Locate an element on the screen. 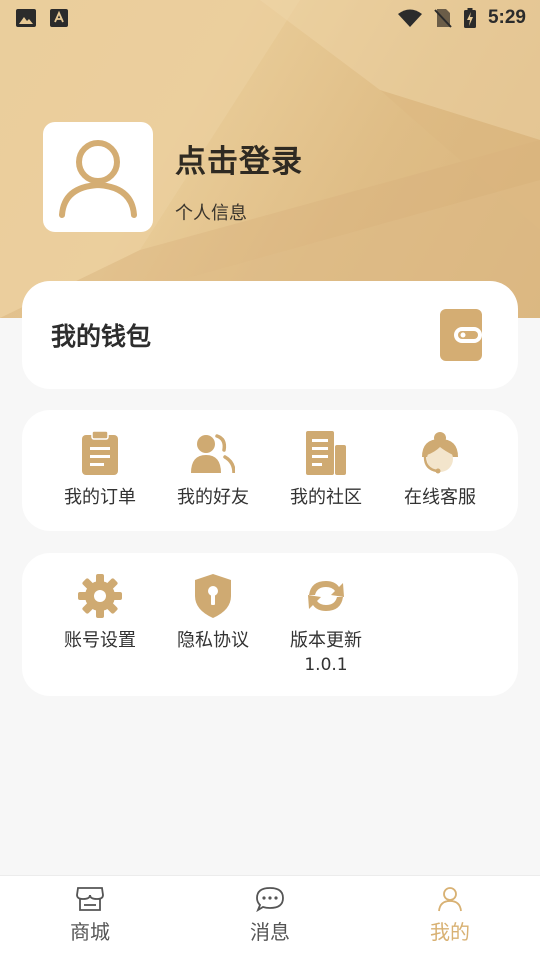 Image resolution: width=540 pixels, height=960 pixels. online-service-label: 在线客服 is located at coordinates (440, 497).